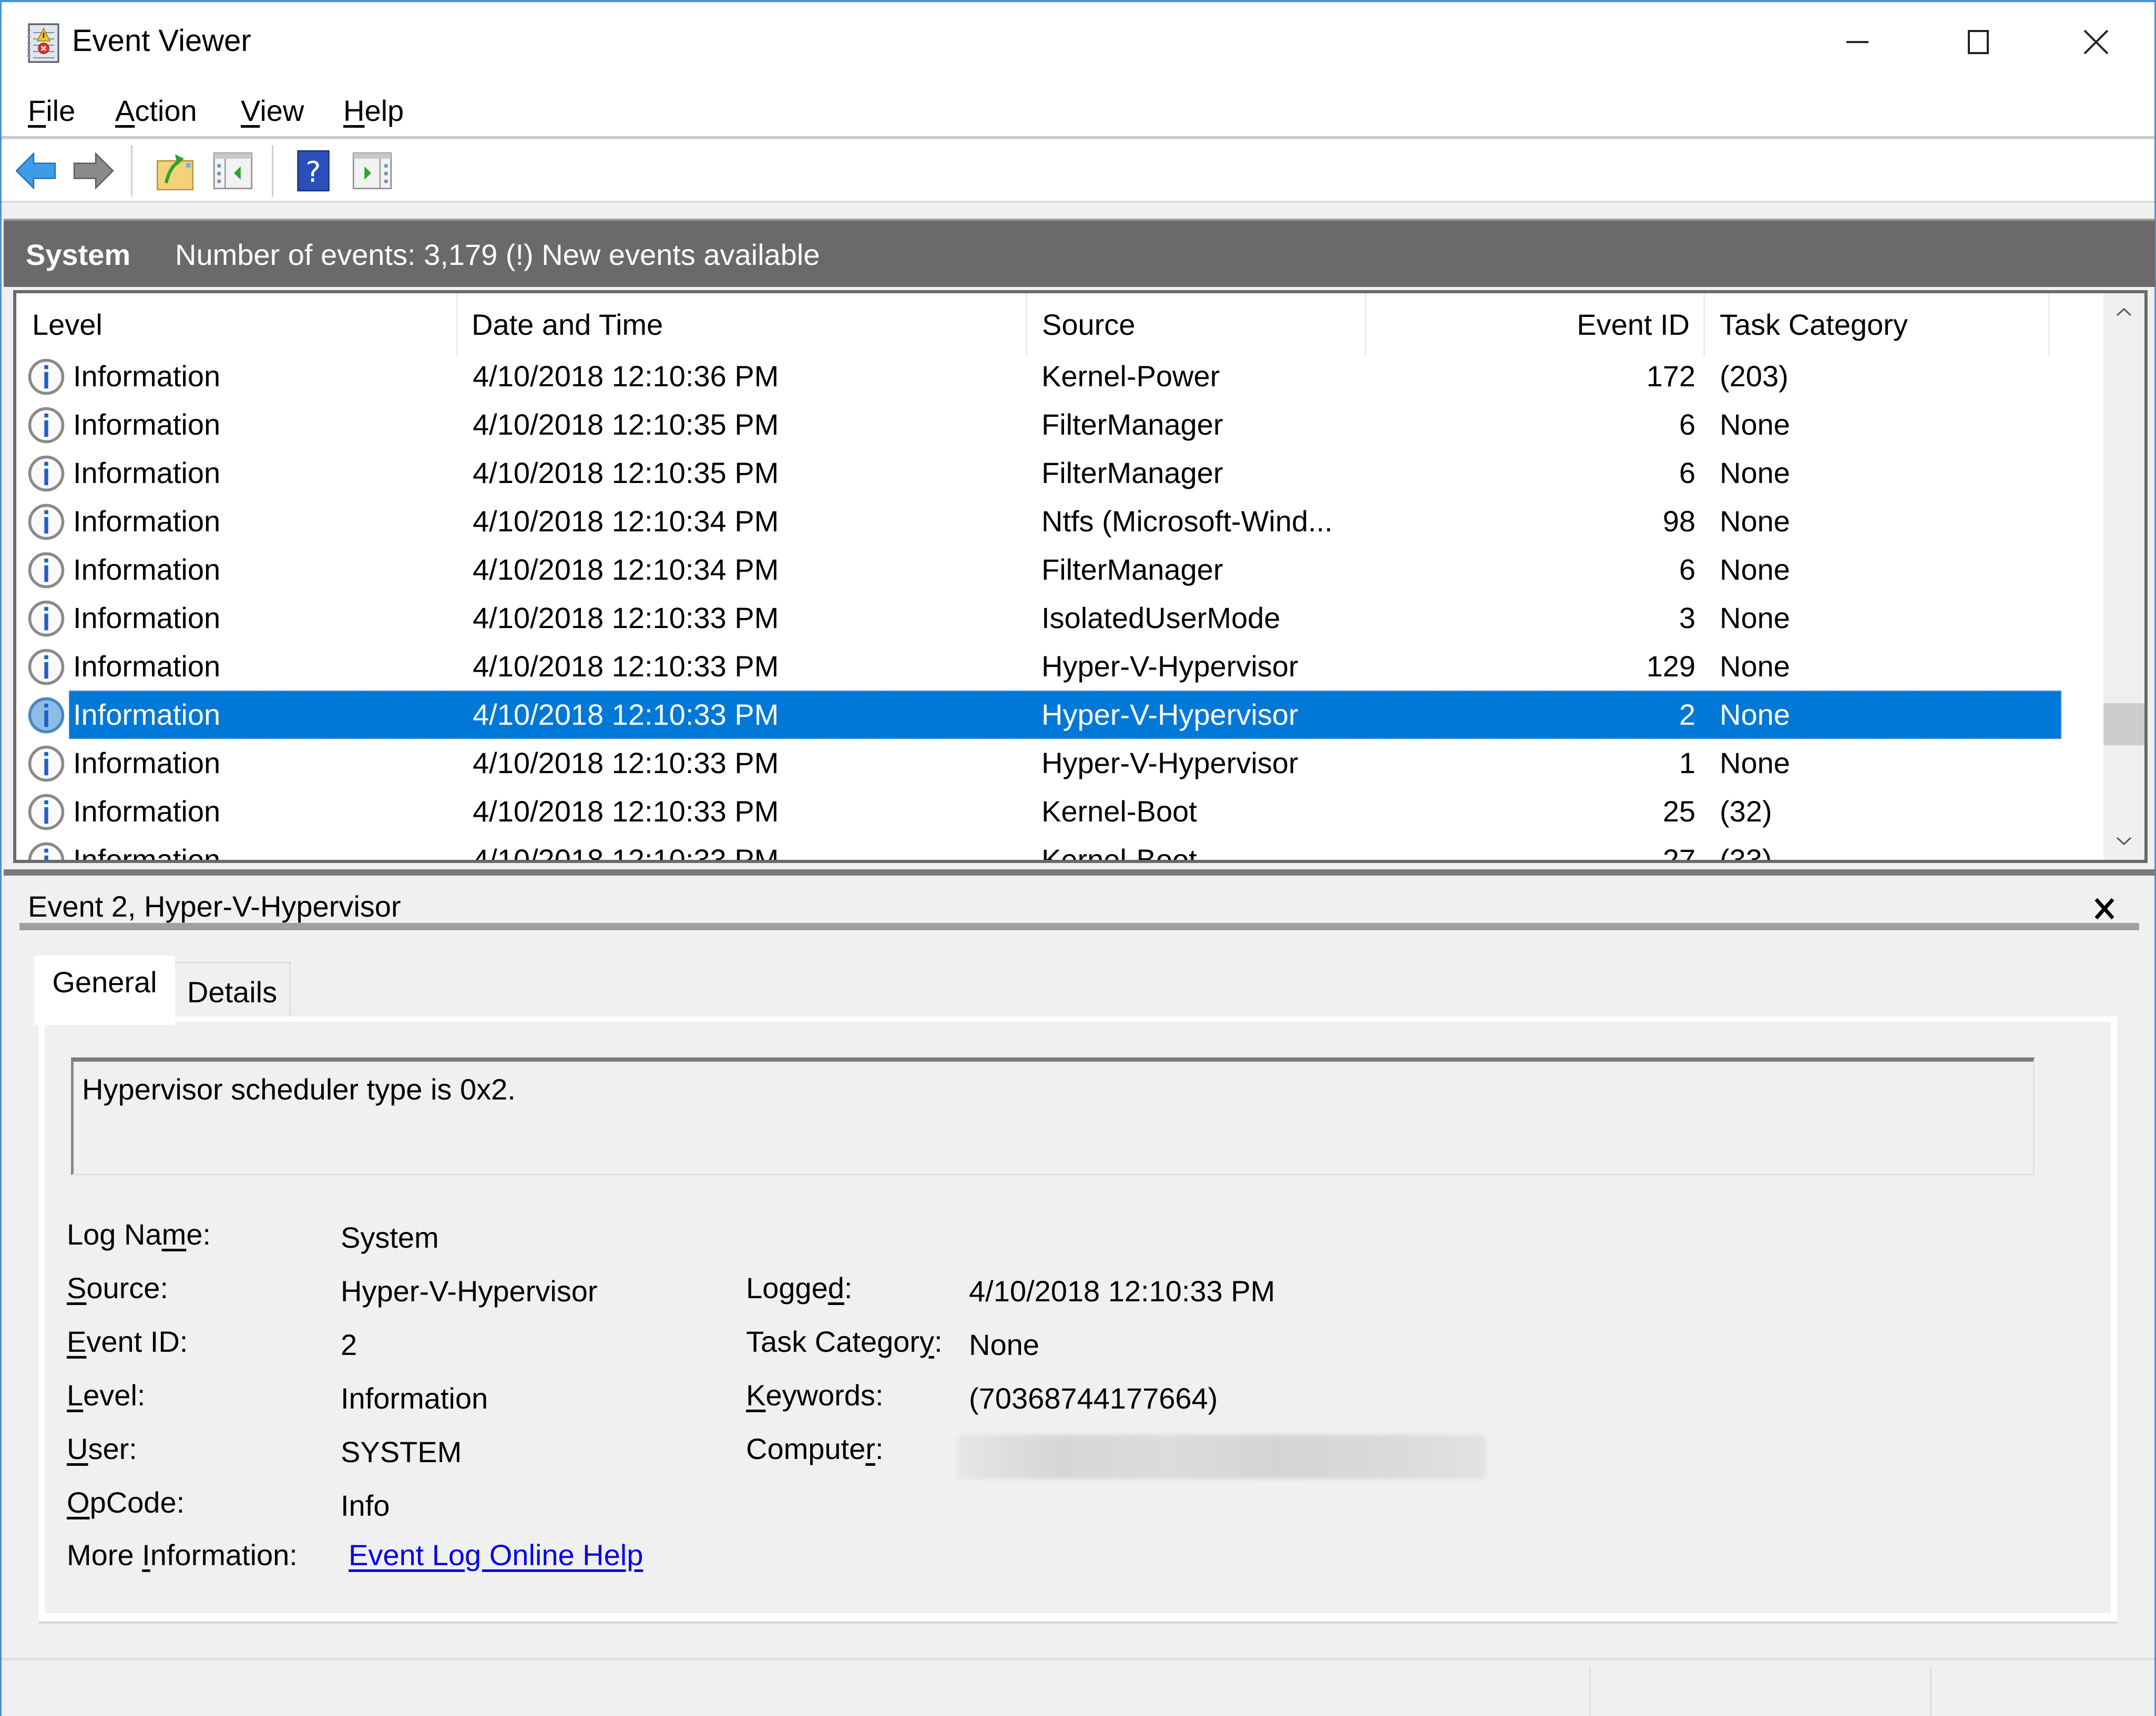  What do you see at coordinates (1079, 926) in the screenshot?
I see `details-divider` at bounding box center [1079, 926].